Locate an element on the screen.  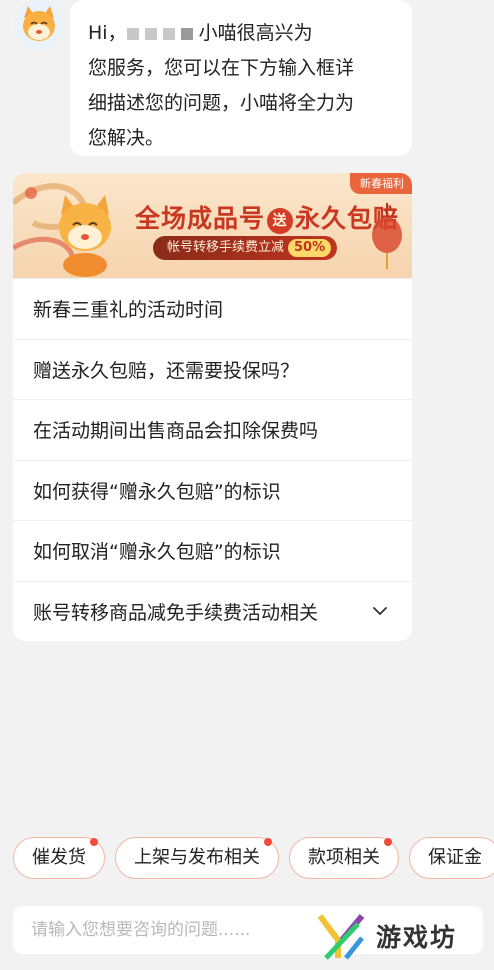
chip-payments: 款项相关 is located at coordinates (344, 858).